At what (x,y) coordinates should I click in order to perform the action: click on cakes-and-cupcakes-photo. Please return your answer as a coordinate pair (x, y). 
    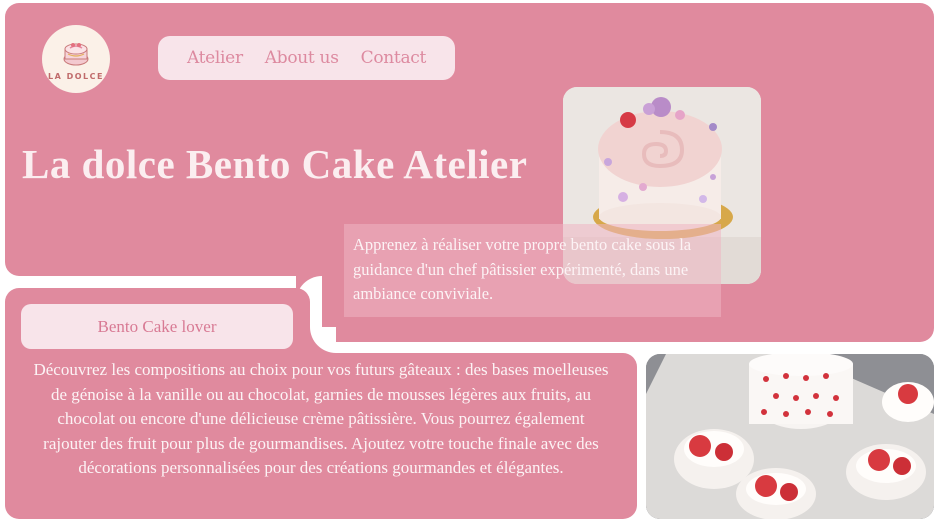
    Looking at the image, I should click on (790, 436).